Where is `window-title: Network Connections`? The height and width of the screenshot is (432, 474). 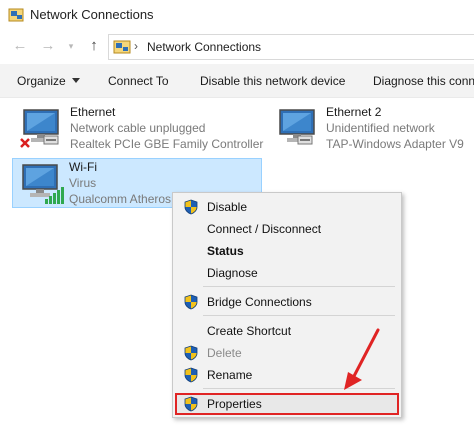
window-title: Network Connections is located at coordinates (92, 14).